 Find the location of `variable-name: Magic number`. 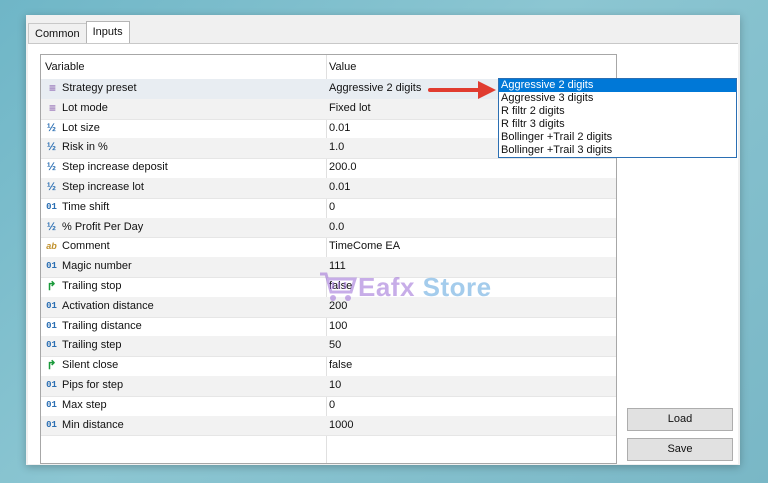

variable-name: Magic number is located at coordinates (97, 266).